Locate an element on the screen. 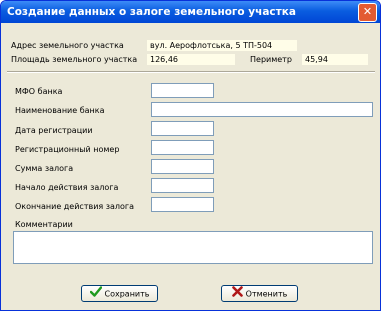 This screenshot has height=311, width=381. mfo-input is located at coordinates (182, 90).